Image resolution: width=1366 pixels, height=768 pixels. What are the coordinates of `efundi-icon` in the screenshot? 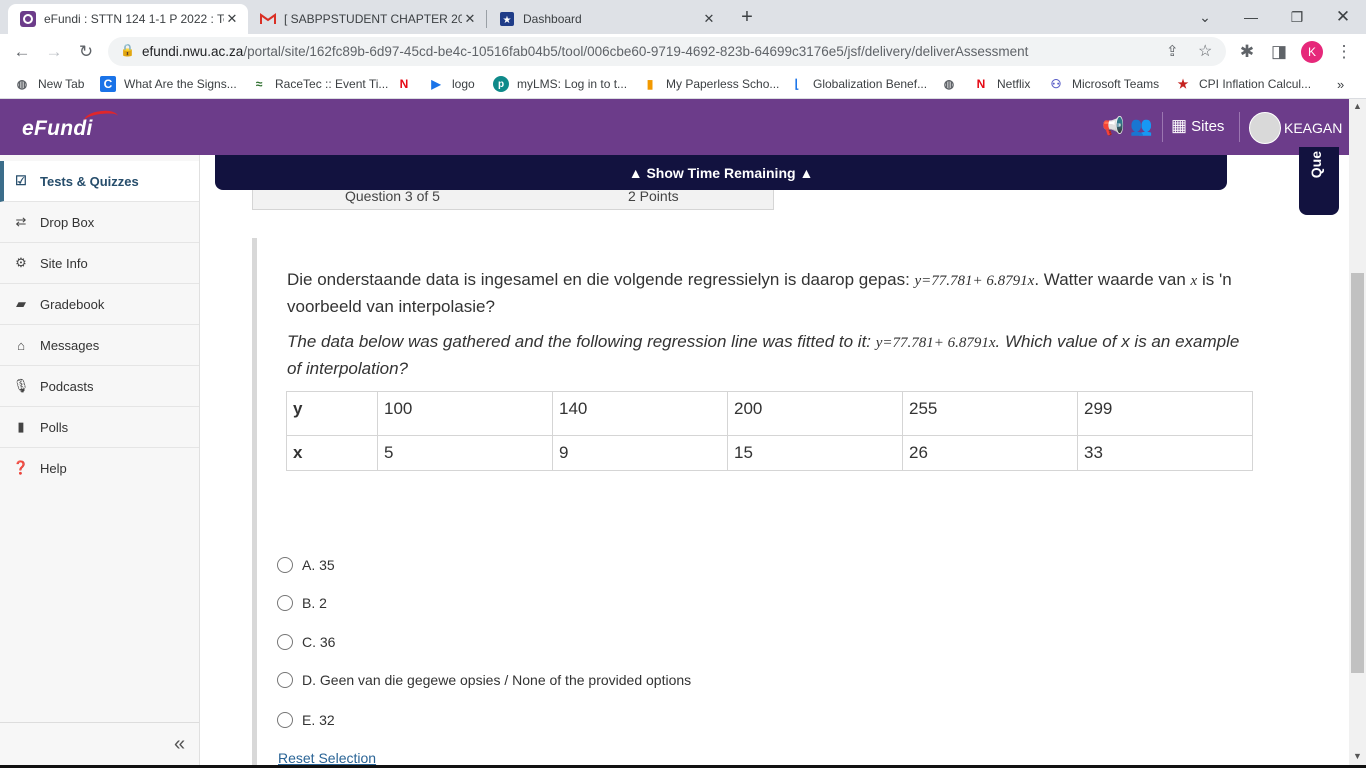 It's located at (28, 19).